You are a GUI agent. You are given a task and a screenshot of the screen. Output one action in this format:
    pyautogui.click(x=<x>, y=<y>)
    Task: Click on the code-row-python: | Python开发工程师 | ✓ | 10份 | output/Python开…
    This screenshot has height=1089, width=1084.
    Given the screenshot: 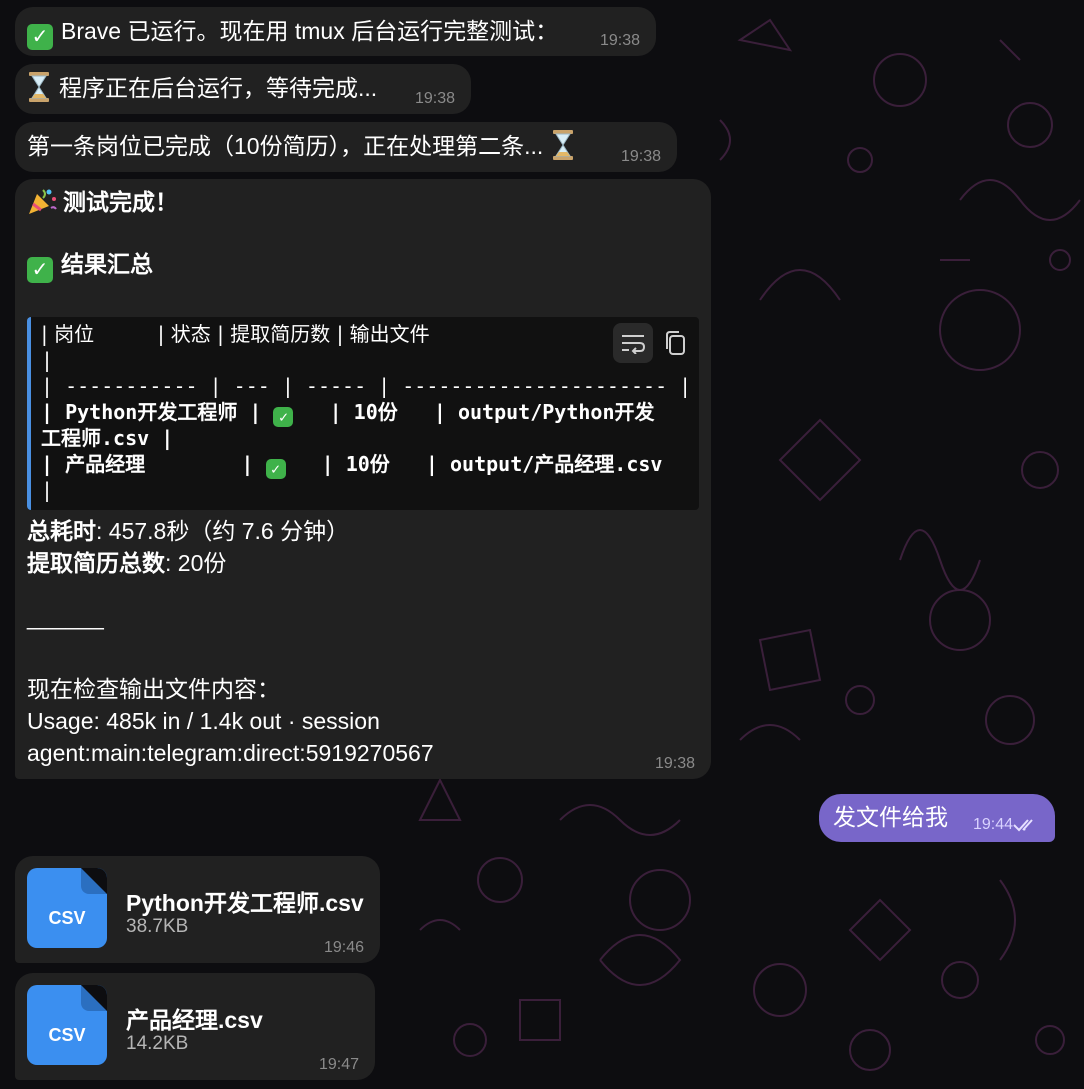 What is the action you would take?
    pyautogui.click(x=347, y=413)
    